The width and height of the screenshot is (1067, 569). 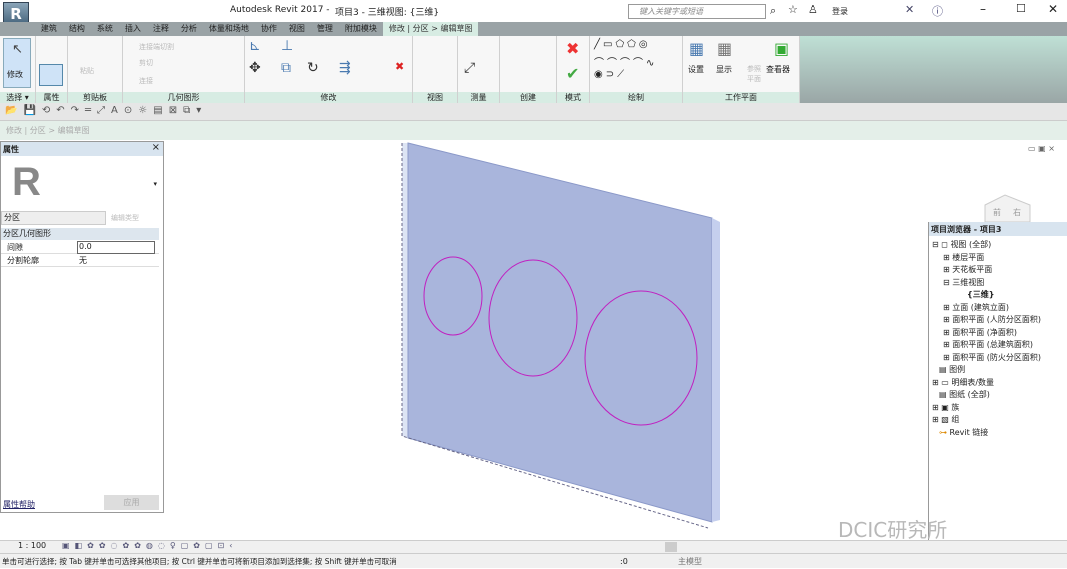 I want to click on view-window-controls: ▭ ▣ ×, so click(x=1041, y=148).